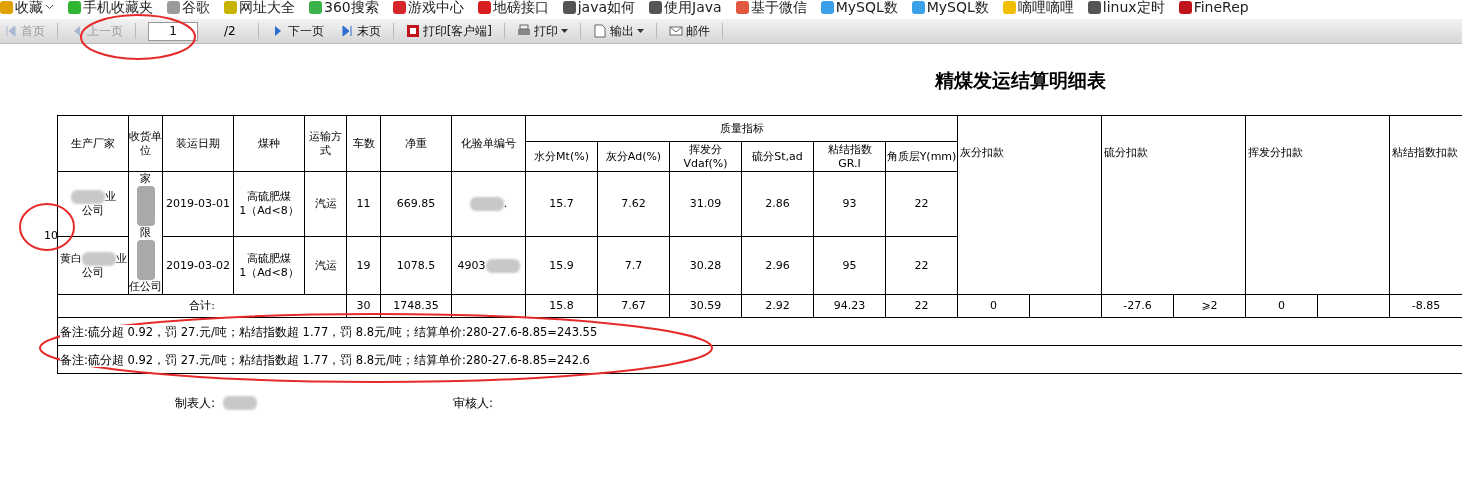 The width and height of the screenshot is (1462, 497). What do you see at coordinates (561, 204) in the screenshot?
I see `table-cell: 15.7` at bounding box center [561, 204].